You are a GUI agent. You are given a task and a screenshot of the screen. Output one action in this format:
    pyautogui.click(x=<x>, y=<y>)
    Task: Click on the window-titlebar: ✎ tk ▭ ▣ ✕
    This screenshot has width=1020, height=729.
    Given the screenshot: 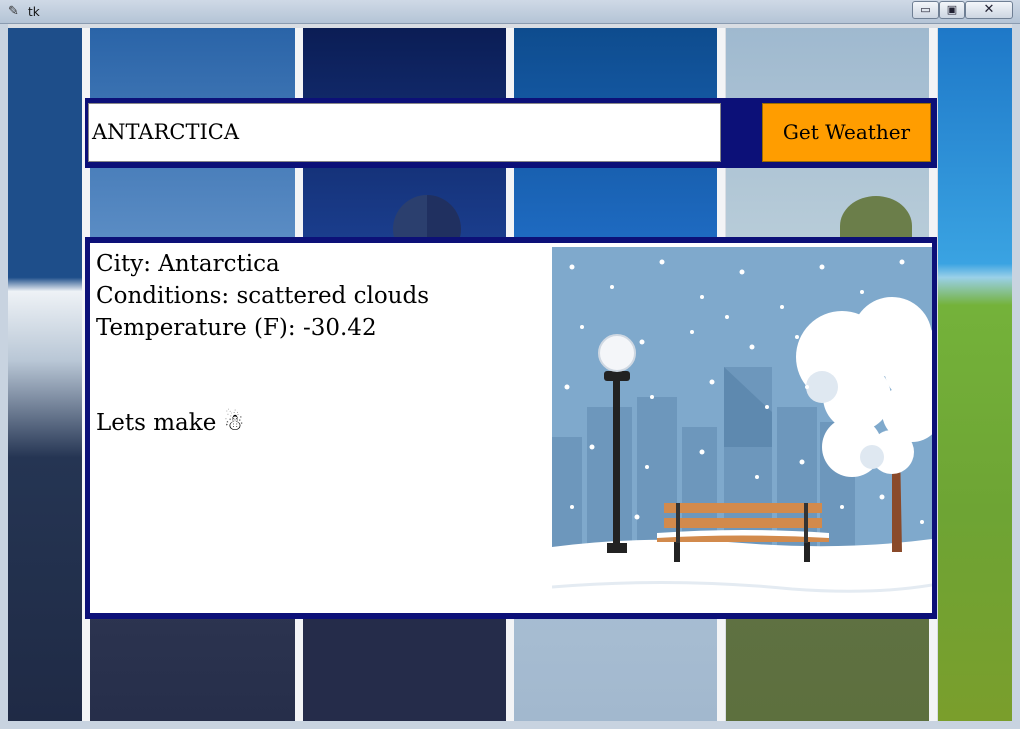 What is the action you would take?
    pyautogui.click(x=510, y=12)
    